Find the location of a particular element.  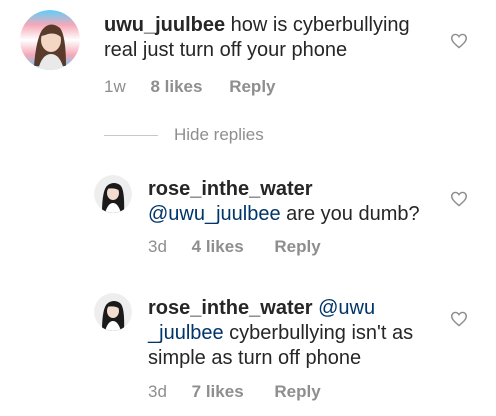

comment-username: uwu_juulbee is located at coordinates (164, 25).